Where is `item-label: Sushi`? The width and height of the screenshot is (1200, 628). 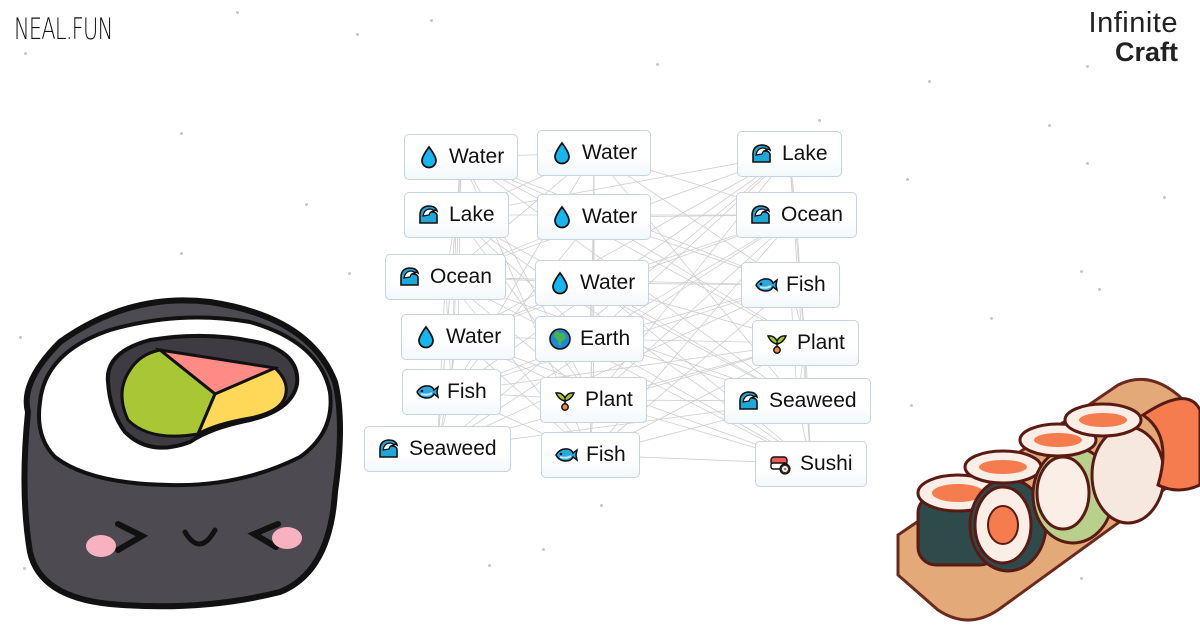 item-label: Sushi is located at coordinates (826, 463).